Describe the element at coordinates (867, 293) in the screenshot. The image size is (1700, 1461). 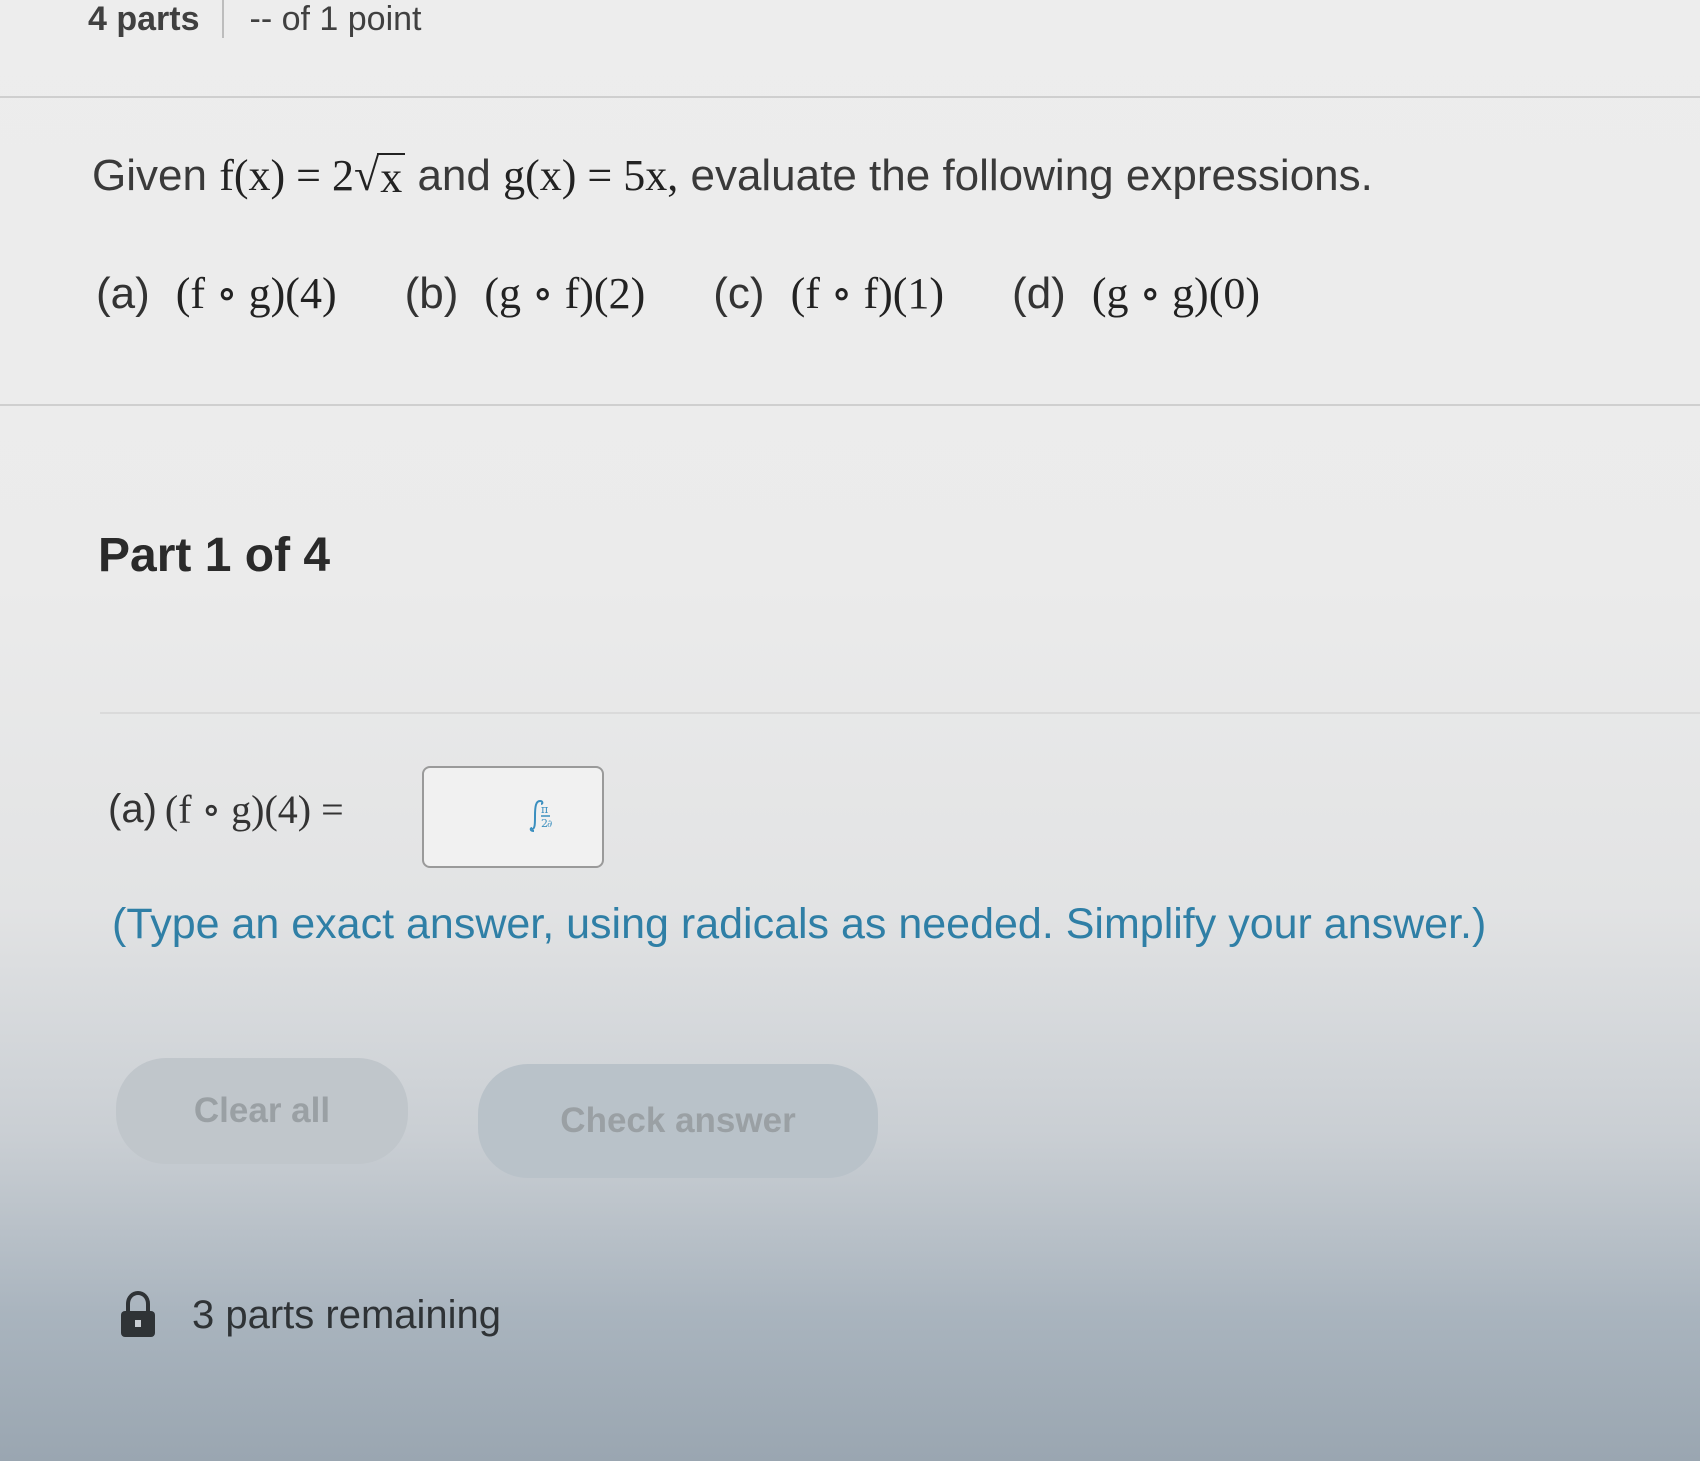
I see `part-expression: (f ∘ f)(1)` at that location.